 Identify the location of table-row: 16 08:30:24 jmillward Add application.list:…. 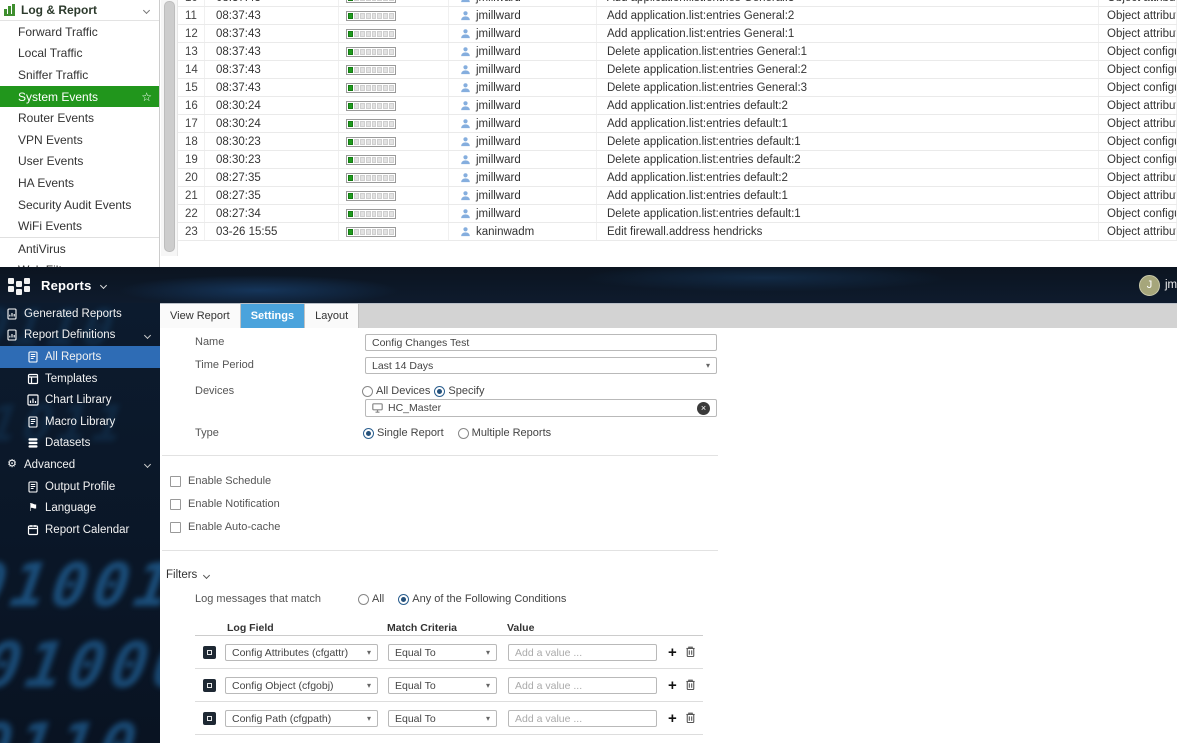
(677, 106).